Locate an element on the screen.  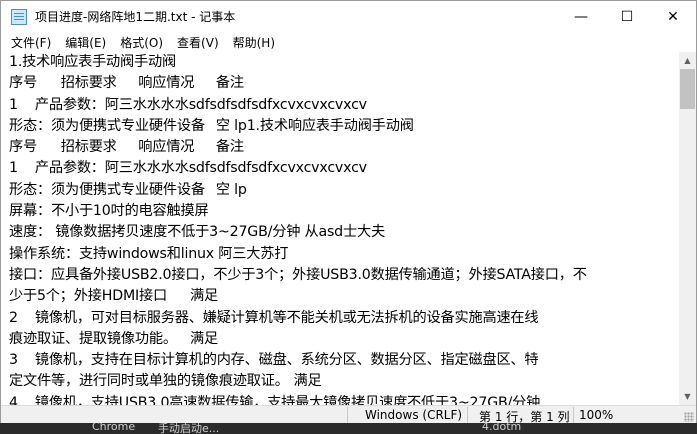
window-title: 项目进度-网络阵地1二期.txt - 记事本 is located at coordinates (135, 17).